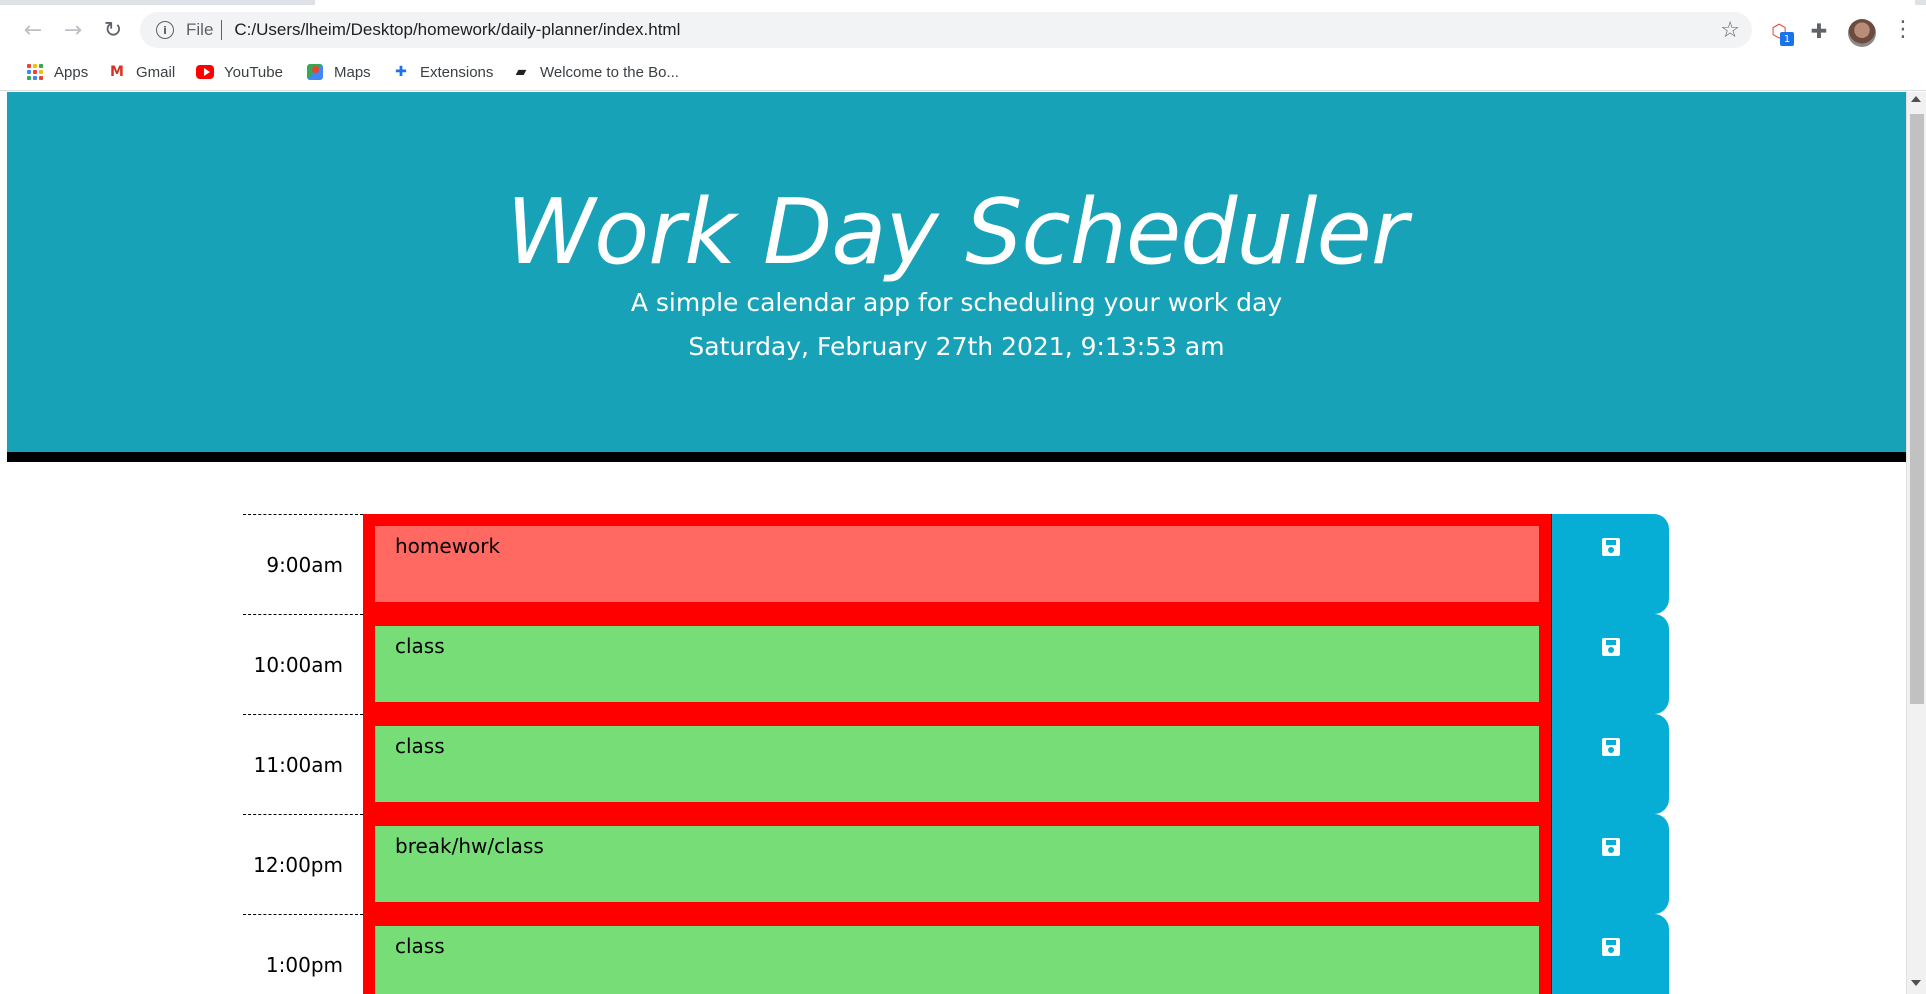 This screenshot has width=1926, height=994. Describe the element at coordinates (521, 72) in the screenshot. I see `book-icon: ▰` at that location.